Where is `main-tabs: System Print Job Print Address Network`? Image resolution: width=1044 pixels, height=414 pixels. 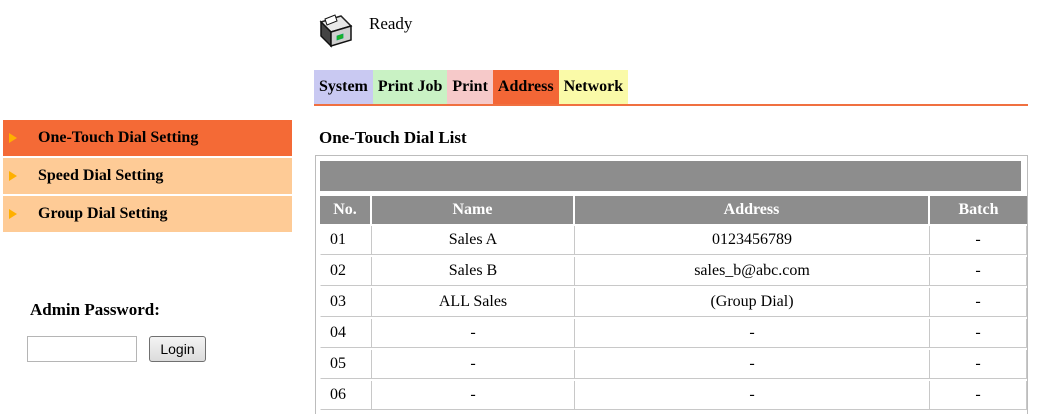 main-tabs: System Print Job Print Address Network is located at coordinates (471, 87).